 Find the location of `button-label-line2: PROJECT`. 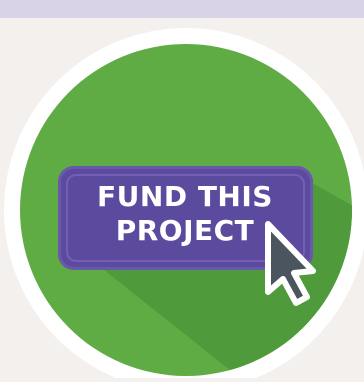

button-label-line2: PROJECT is located at coordinates (185, 230).